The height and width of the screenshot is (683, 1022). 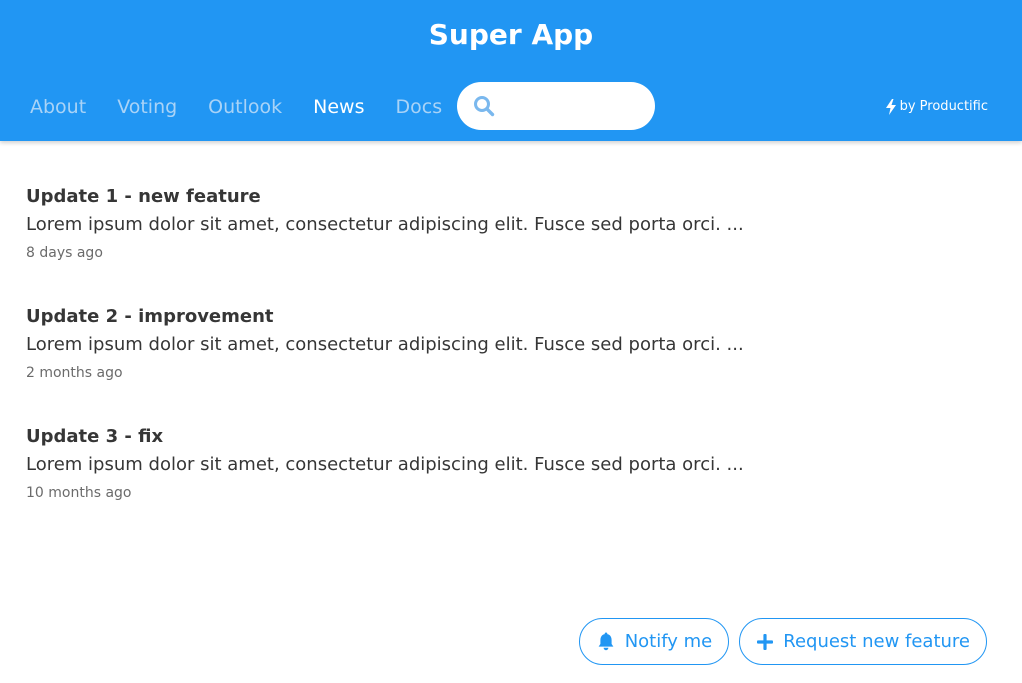 I want to click on news-title: Update 3 - fix, so click(x=506, y=437).